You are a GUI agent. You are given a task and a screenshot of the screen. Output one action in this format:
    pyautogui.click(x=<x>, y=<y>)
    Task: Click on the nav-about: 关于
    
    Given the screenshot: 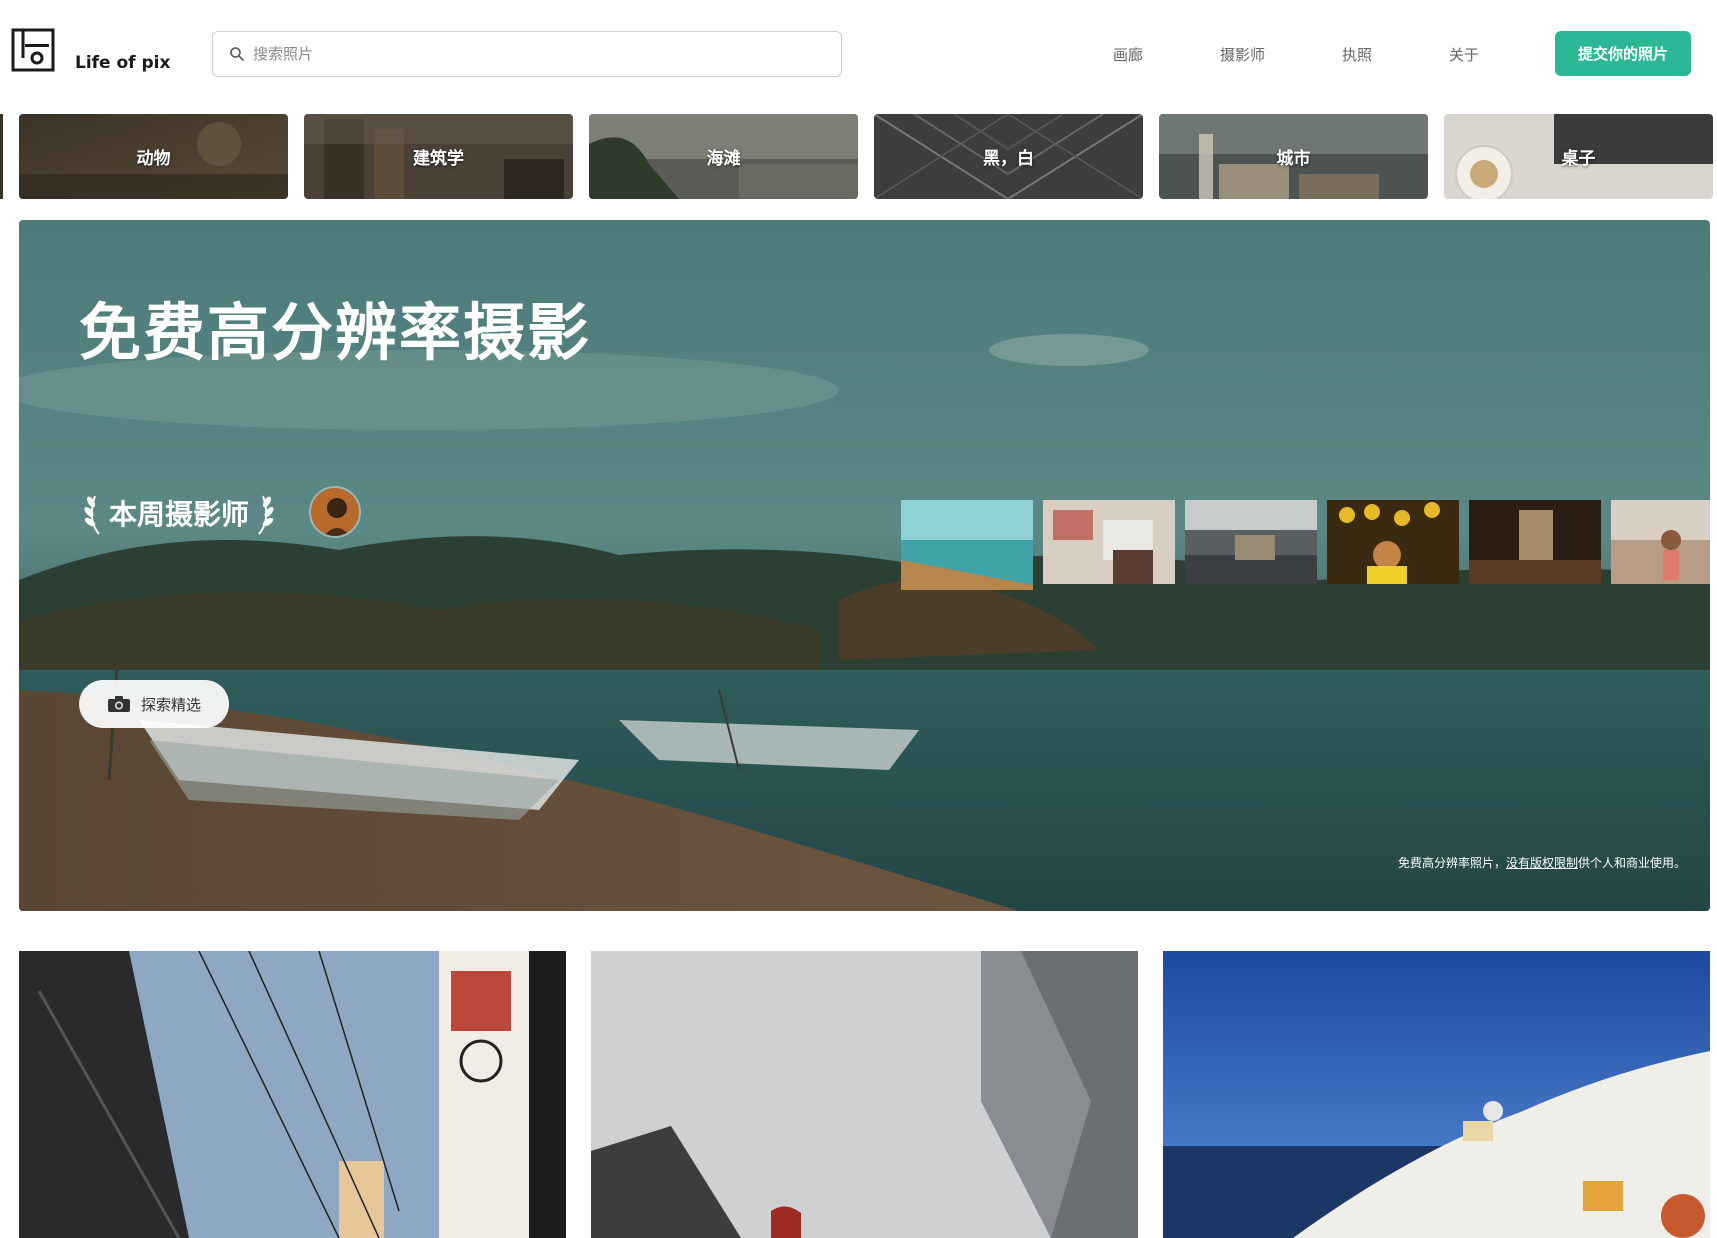 What is the action you would take?
    pyautogui.click(x=1464, y=55)
    